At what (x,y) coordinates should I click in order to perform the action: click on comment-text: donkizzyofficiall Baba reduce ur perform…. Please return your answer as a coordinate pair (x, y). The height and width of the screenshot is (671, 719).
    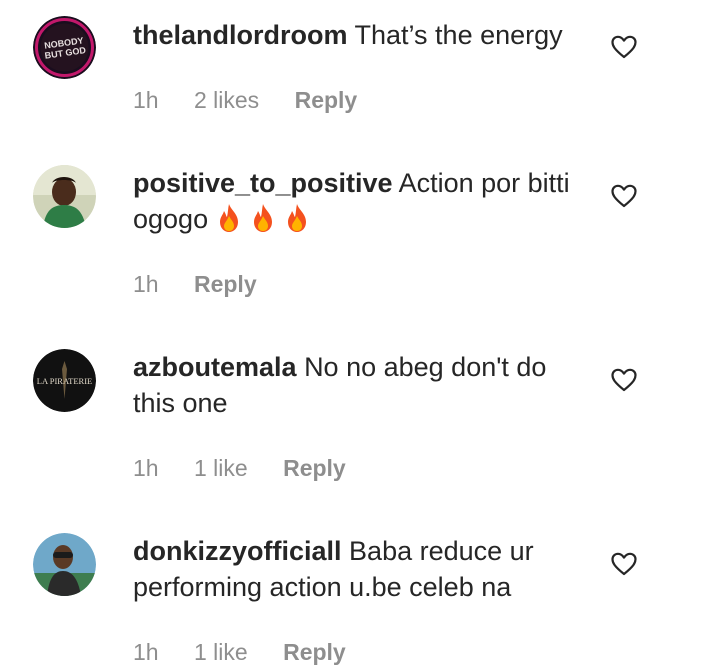
    Looking at the image, I should click on (360, 569).